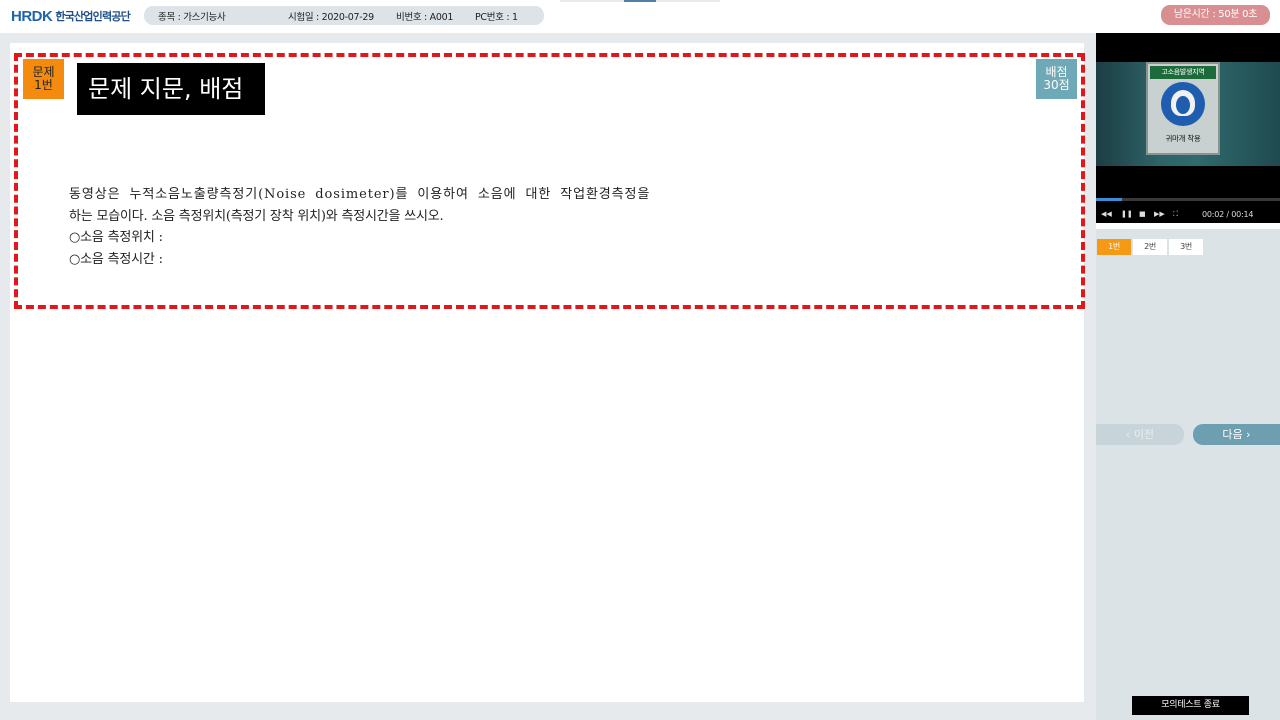 This screenshot has height=720, width=1280. What do you see at coordinates (116, 259) in the screenshot?
I see `answer-line-time: ○소음 측정시간 :` at bounding box center [116, 259].